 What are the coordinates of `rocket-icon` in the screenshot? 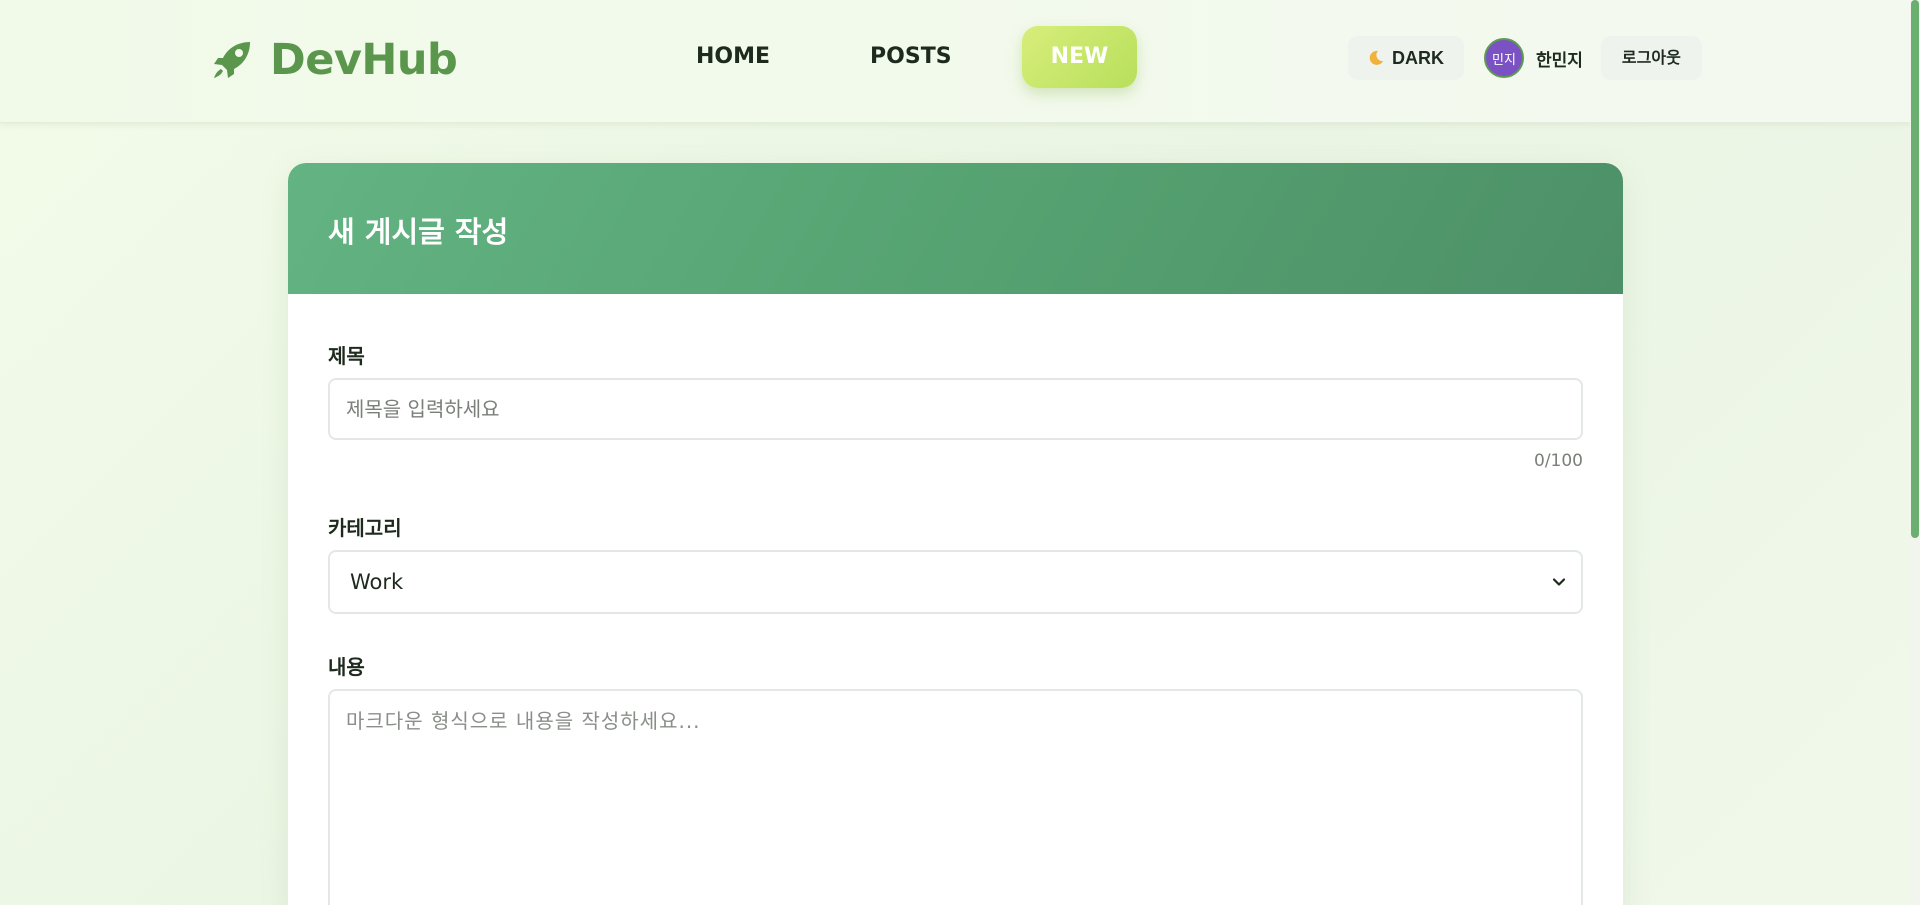 It's located at (232, 60).